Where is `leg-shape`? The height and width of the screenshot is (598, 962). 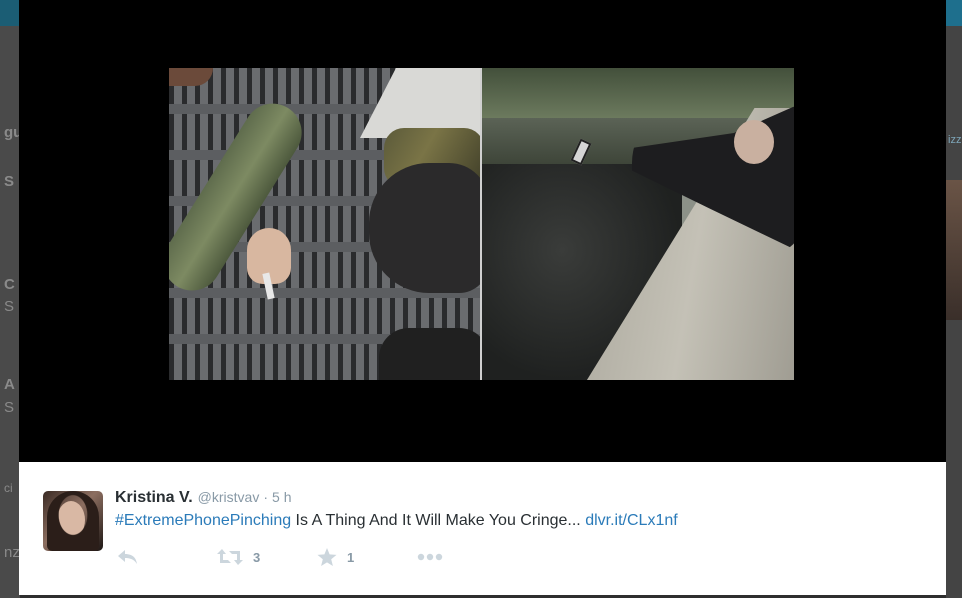
leg-shape is located at coordinates (424, 228).